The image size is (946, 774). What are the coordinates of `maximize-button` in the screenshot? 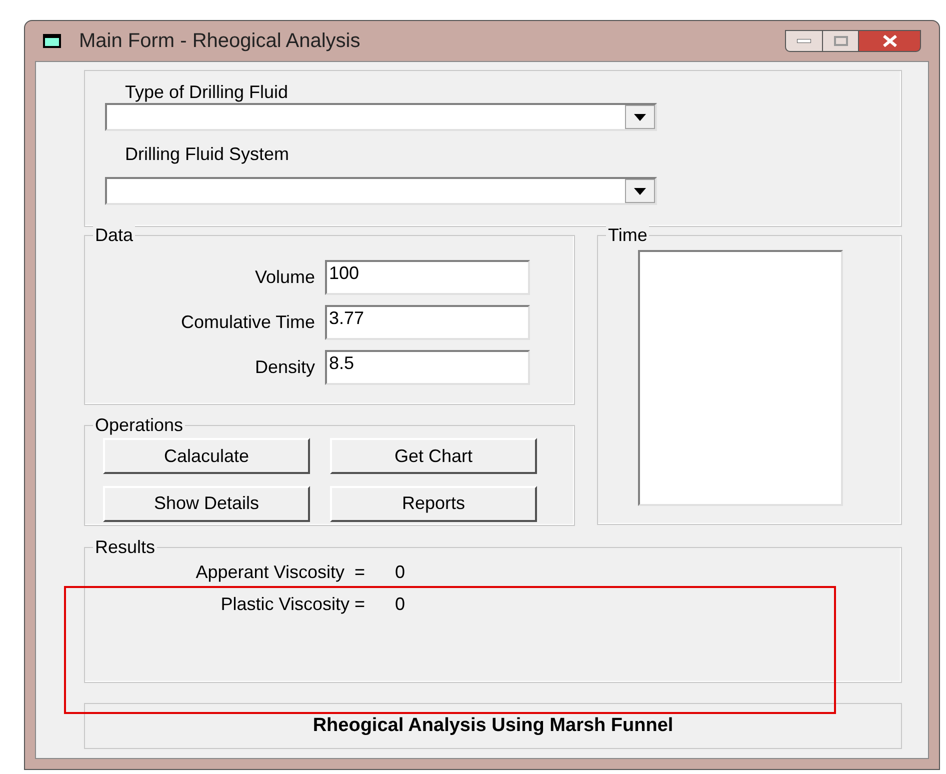 It's located at (841, 41).